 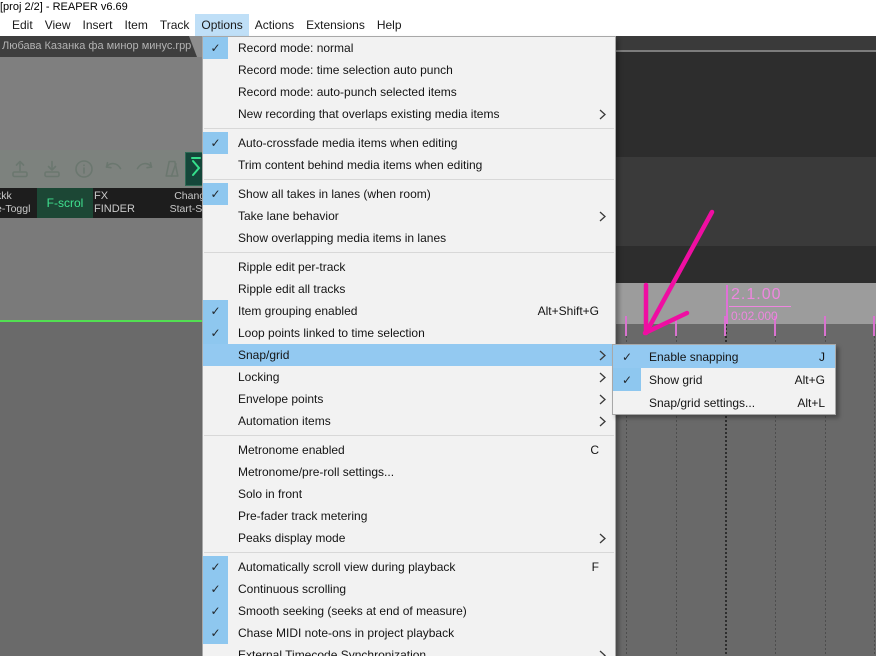 I want to click on menu-item-label: Ripple edit all tracks, so click(x=292, y=289).